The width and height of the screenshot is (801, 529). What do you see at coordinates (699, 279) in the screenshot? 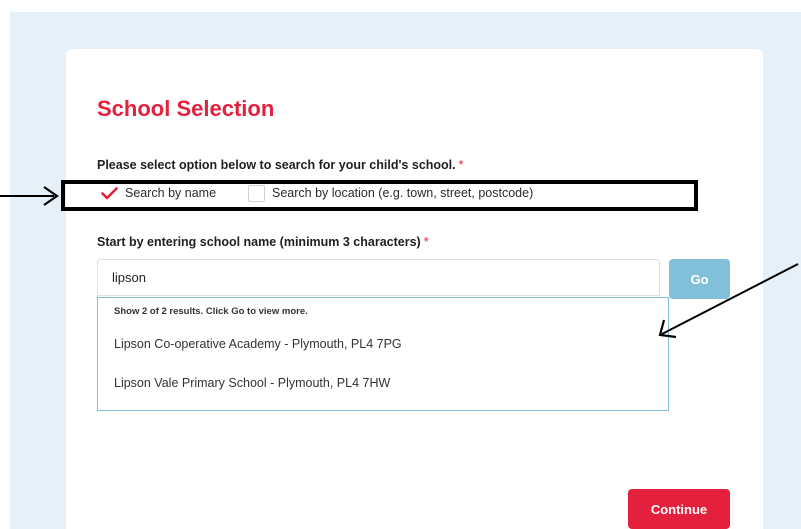
I see `go-button: Go` at bounding box center [699, 279].